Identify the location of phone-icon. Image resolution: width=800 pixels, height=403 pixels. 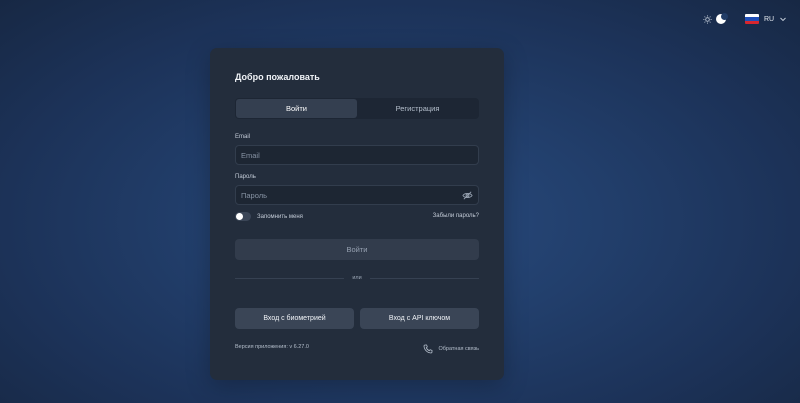
(428, 349).